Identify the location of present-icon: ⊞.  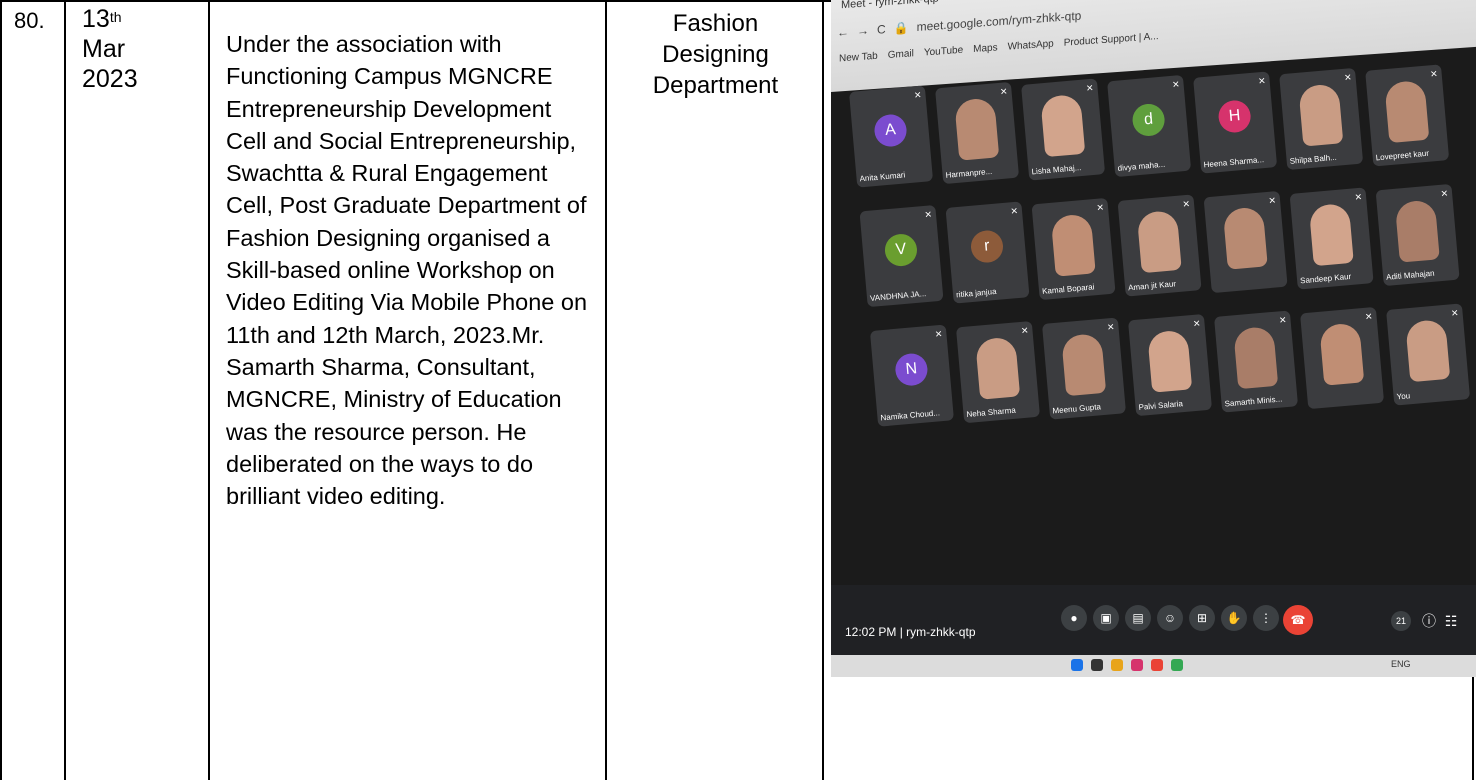
(1202, 618).